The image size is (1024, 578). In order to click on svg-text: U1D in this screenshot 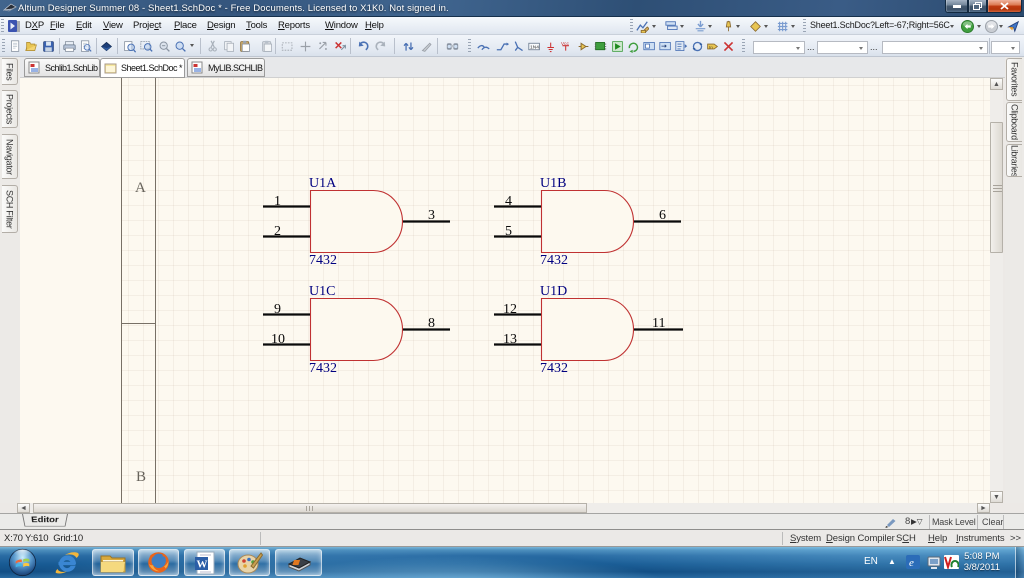, I will do `click(553, 291)`.